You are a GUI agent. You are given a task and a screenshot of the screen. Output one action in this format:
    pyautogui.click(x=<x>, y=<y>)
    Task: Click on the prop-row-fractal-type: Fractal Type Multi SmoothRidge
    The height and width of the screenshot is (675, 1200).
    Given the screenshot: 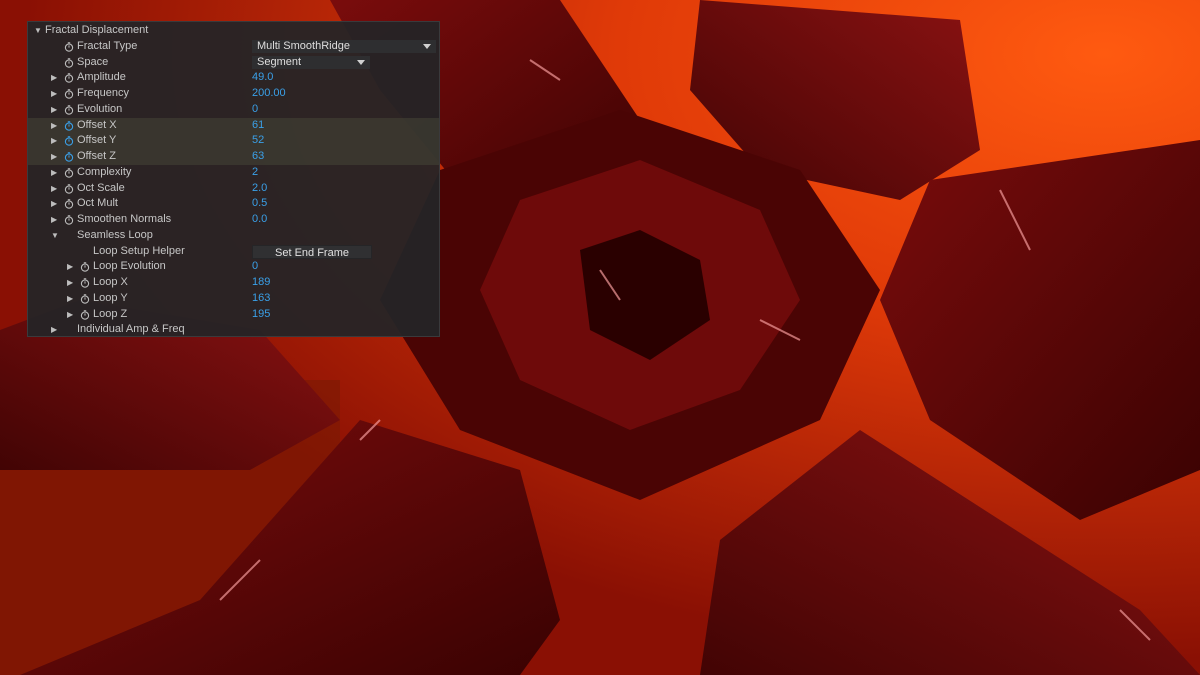 What is the action you would take?
    pyautogui.click(x=233, y=47)
    